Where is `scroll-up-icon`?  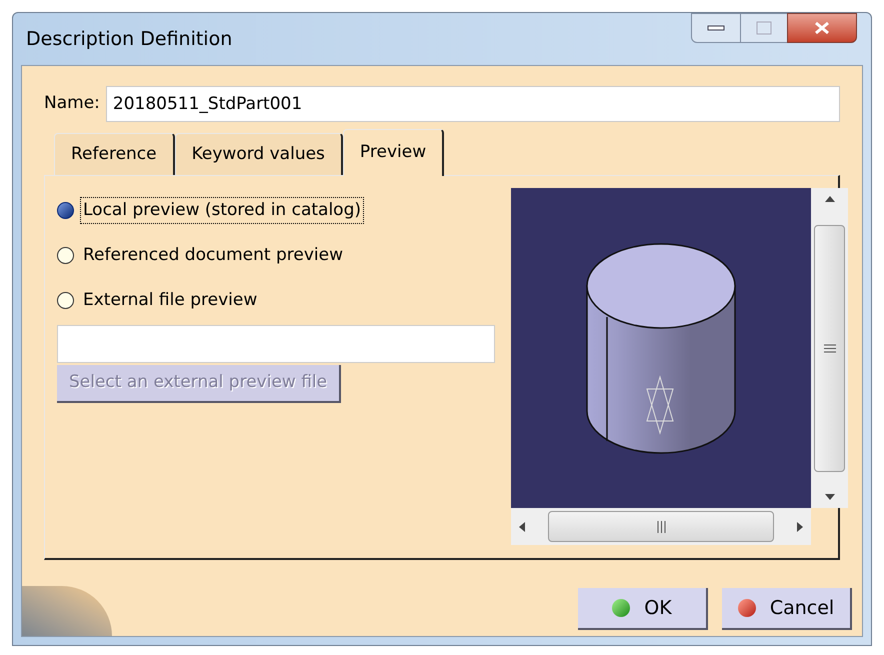
scroll-up-icon is located at coordinates (829, 199).